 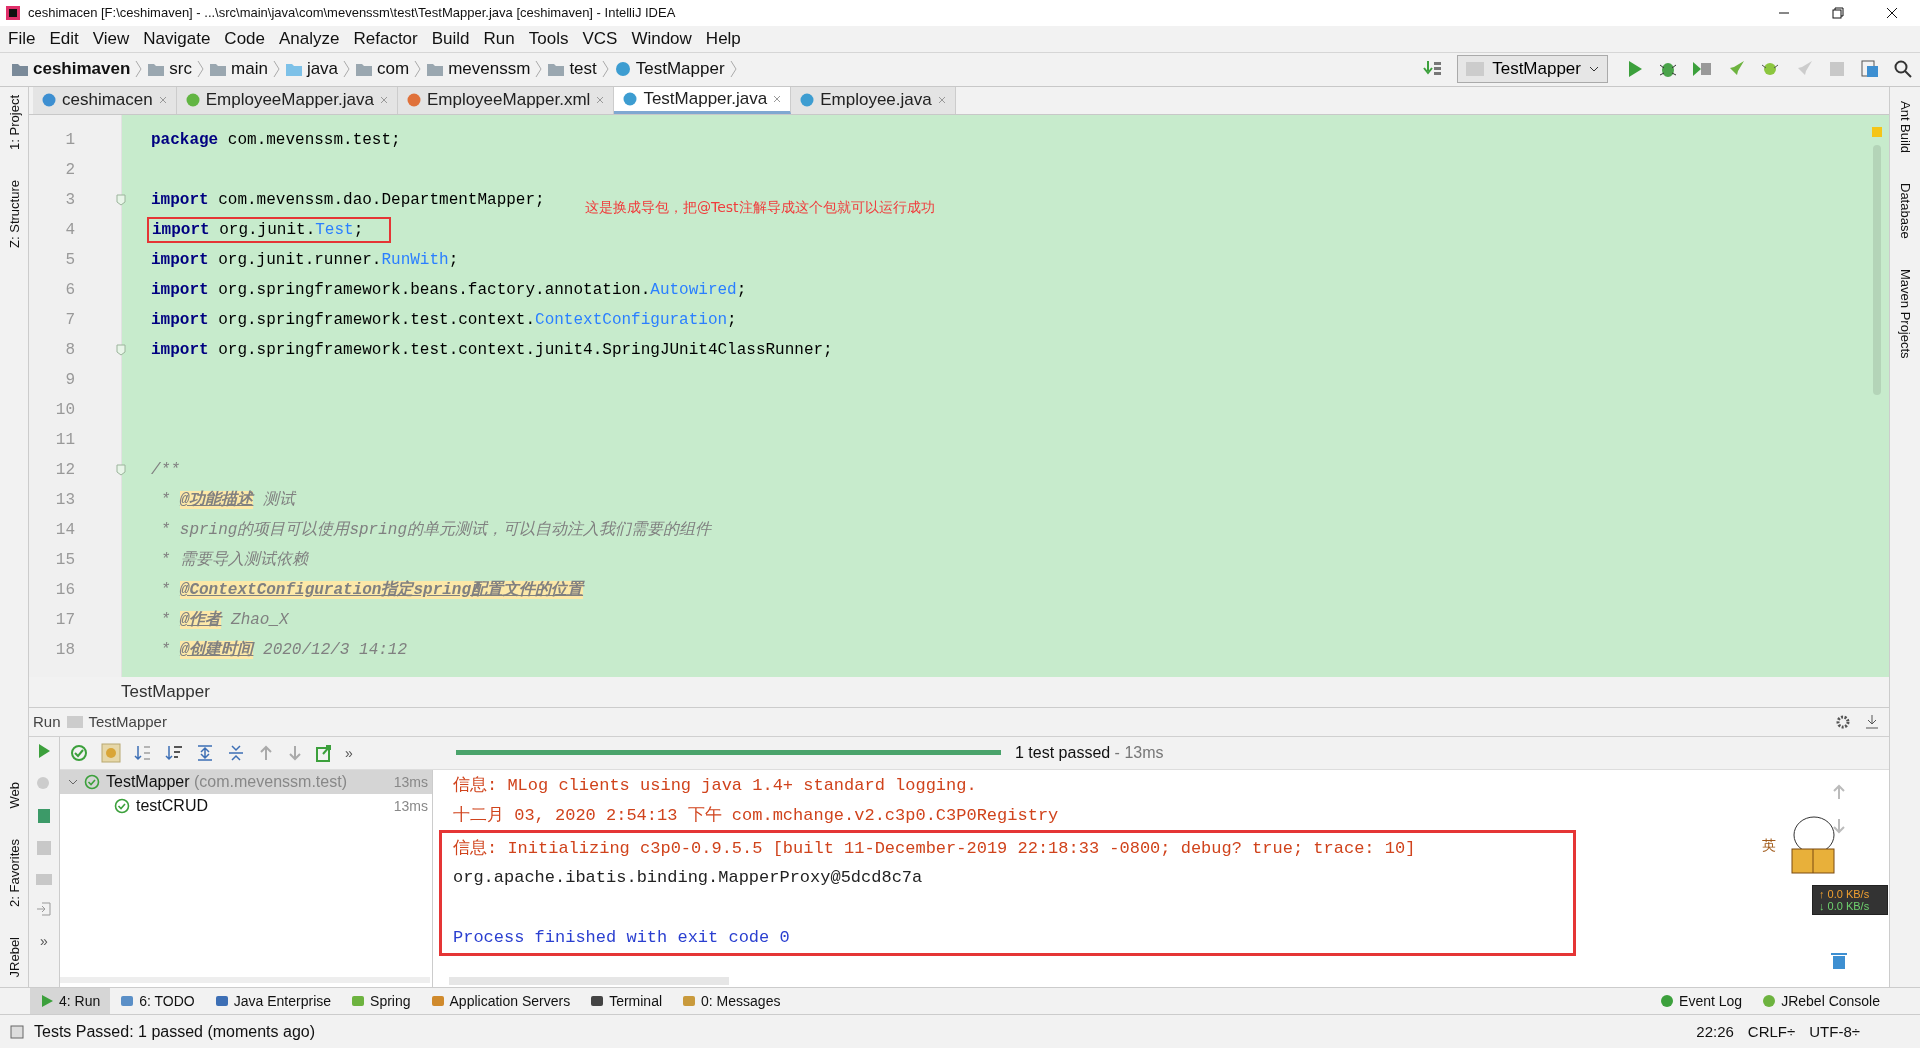 I want to click on hide-icon, so click(x=1872, y=721).